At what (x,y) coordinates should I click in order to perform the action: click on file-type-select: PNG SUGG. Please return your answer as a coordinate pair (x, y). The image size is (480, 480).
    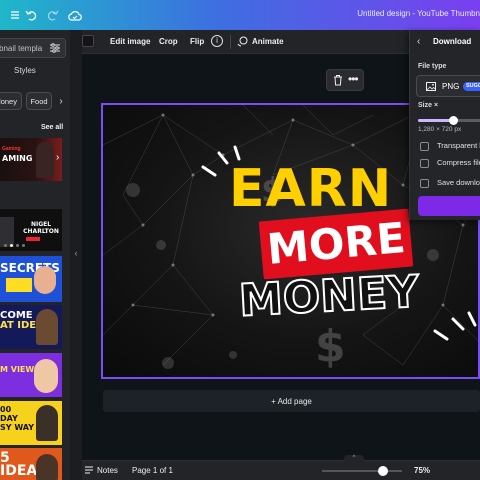
    Looking at the image, I should click on (448, 86).